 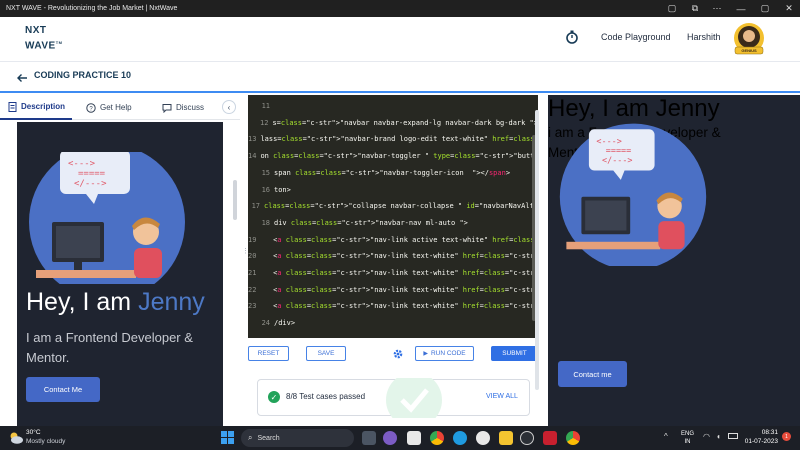 What do you see at coordinates (297, 438) in the screenshot?
I see `taskbar-search: ⌕ Search` at bounding box center [297, 438].